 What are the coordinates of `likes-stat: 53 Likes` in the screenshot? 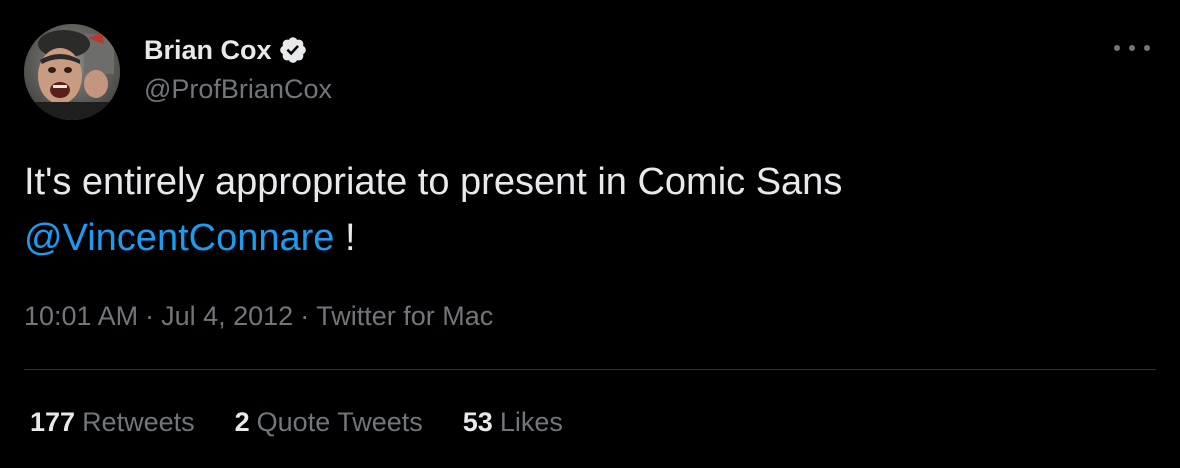 It's located at (513, 422).